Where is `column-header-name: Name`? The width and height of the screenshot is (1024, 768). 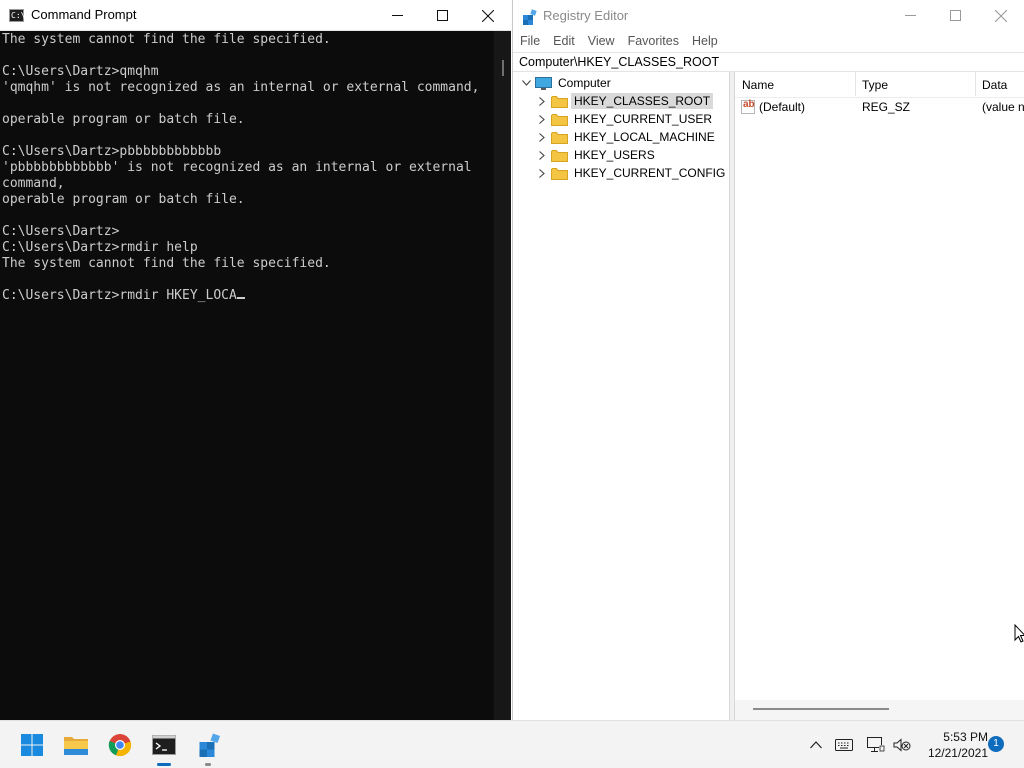
column-header-name: Name is located at coordinates (758, 85).